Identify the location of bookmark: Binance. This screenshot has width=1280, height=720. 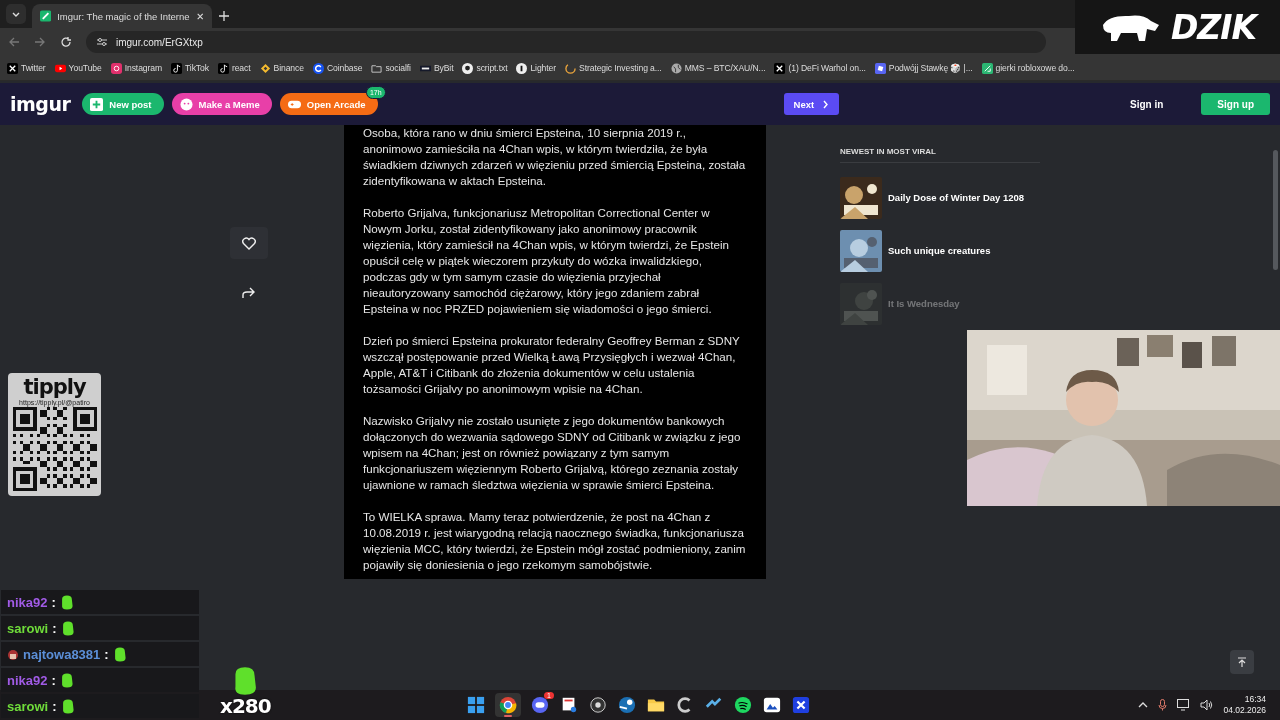
(281, 68).